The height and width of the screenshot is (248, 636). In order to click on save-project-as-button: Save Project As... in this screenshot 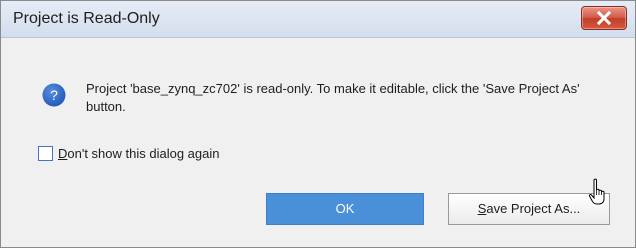, I will do `click(529, 209)`.